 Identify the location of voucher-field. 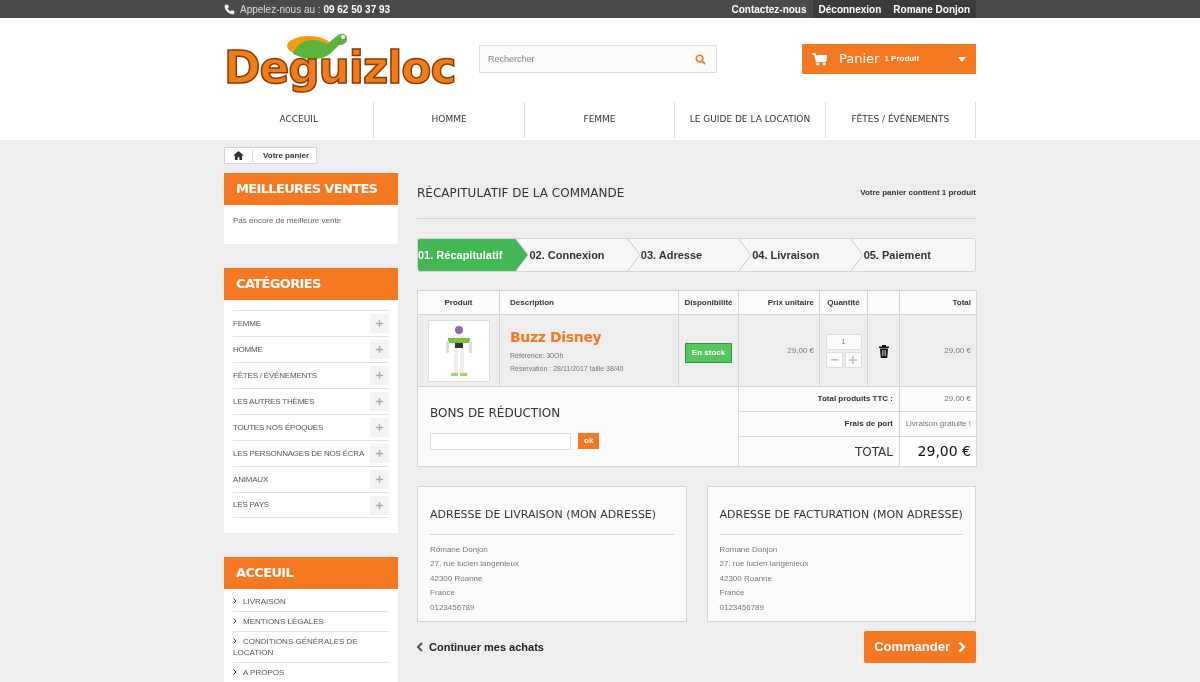
(500, 441).